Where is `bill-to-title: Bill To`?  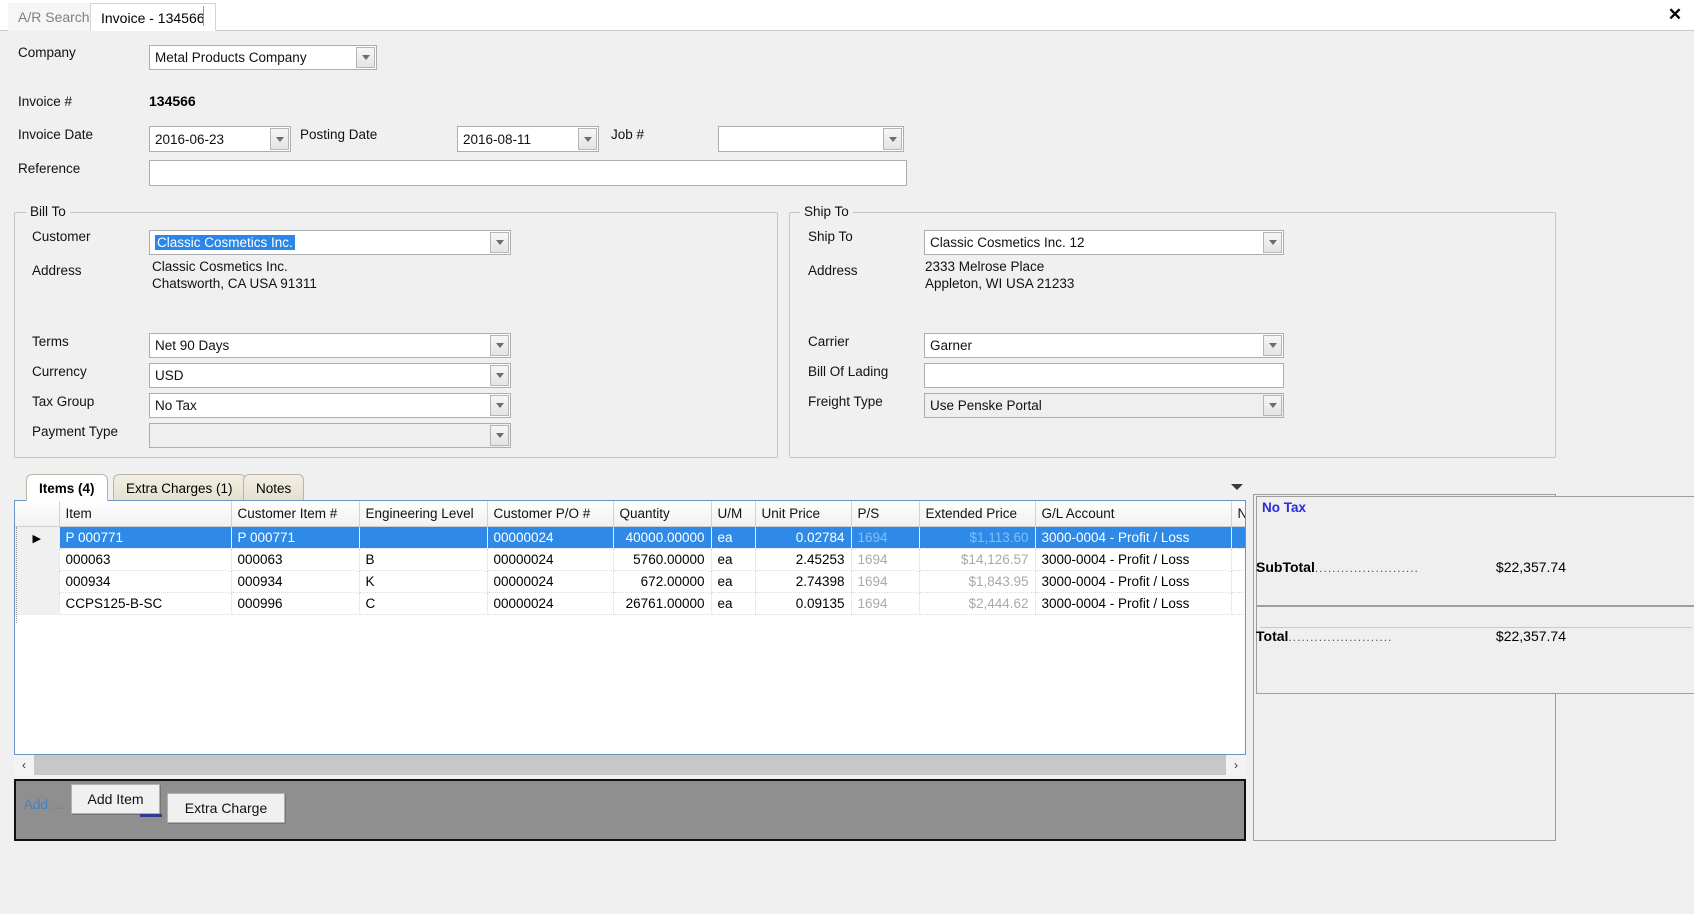 bill-to-title: Bill To is located at coordinates (48, 211).